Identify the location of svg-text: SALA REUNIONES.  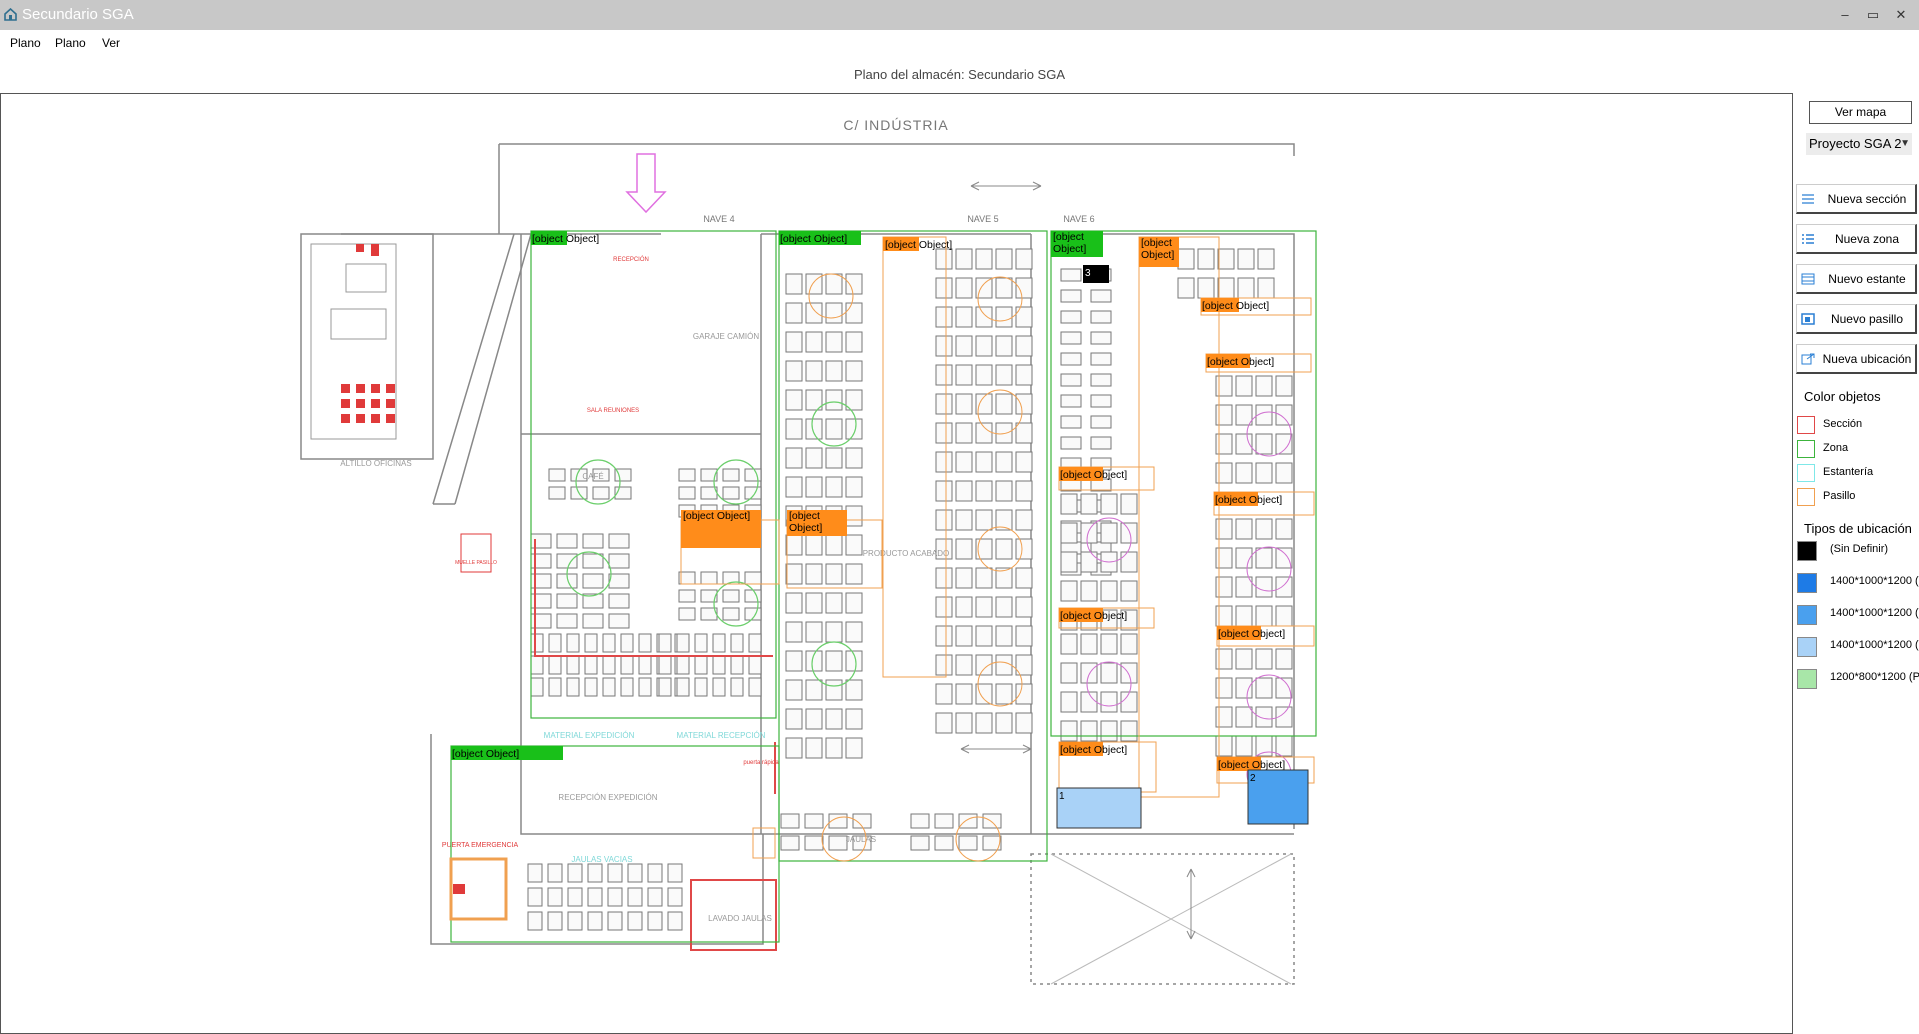
(613, 411).